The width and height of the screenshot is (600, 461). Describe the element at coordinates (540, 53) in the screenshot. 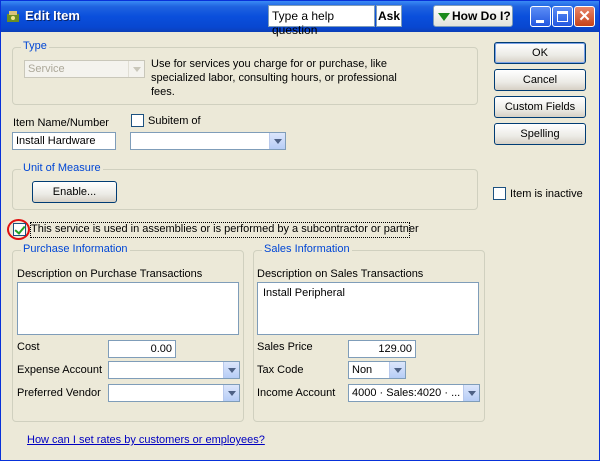

I see `ok-button: OK` at that location.